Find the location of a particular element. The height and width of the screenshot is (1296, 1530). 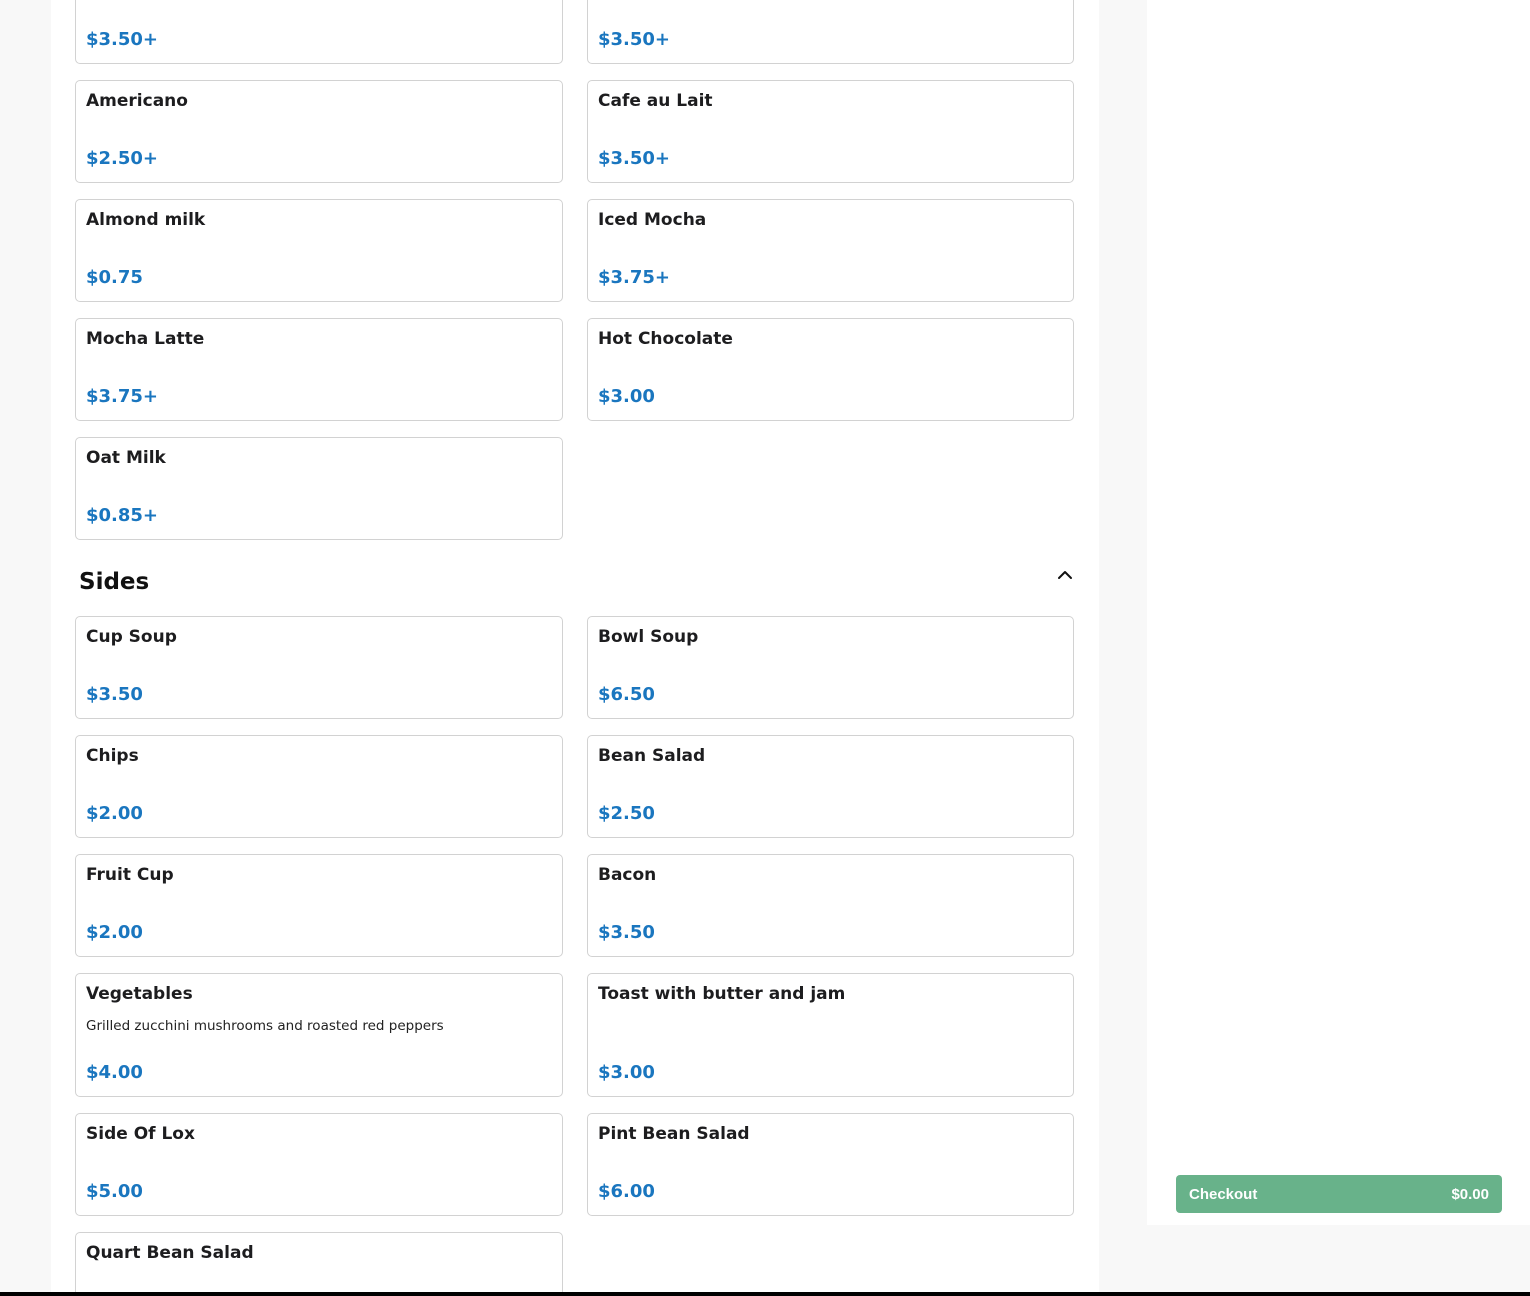

menu-item-price: $6.00 is located at coordinates (626, 1191).